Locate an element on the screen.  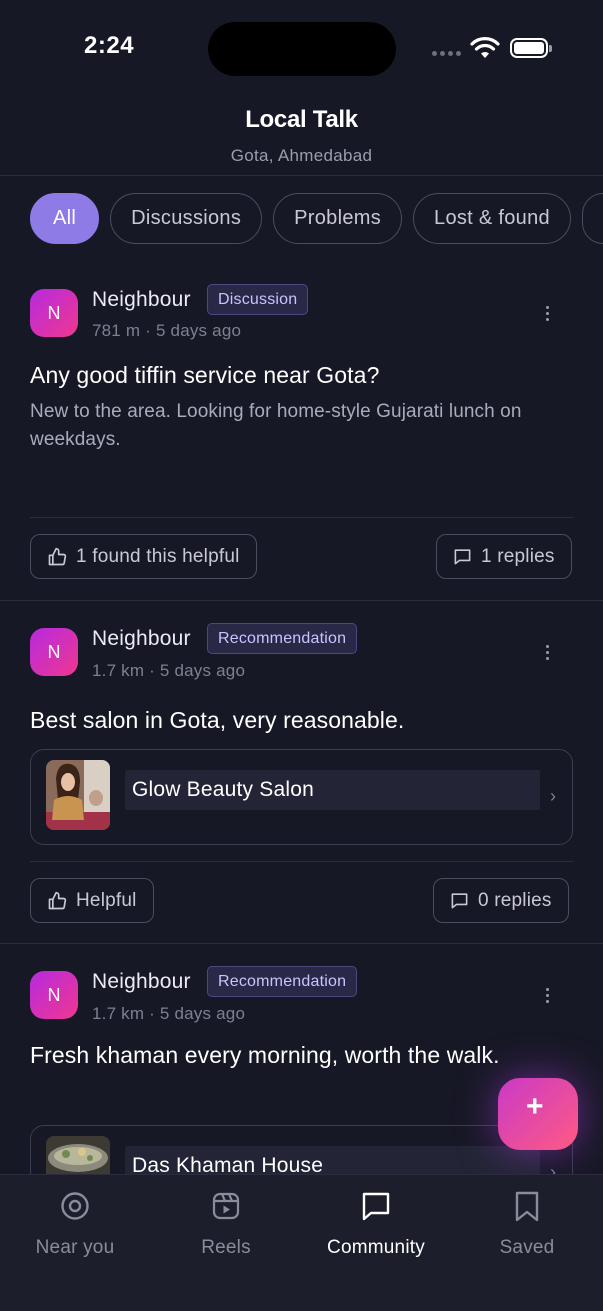
tab-label: Reels is located at coordinates (226, 1247).